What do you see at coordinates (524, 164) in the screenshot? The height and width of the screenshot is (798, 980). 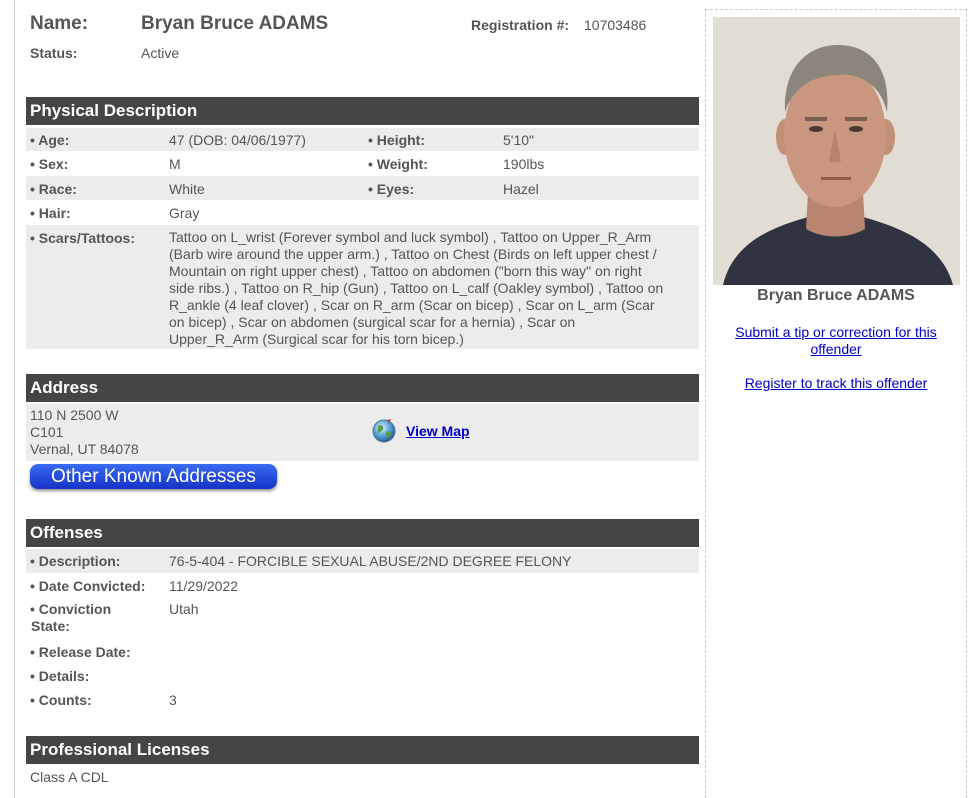 I see `weight-value: 190lbs` at bounding box center [524, 164].